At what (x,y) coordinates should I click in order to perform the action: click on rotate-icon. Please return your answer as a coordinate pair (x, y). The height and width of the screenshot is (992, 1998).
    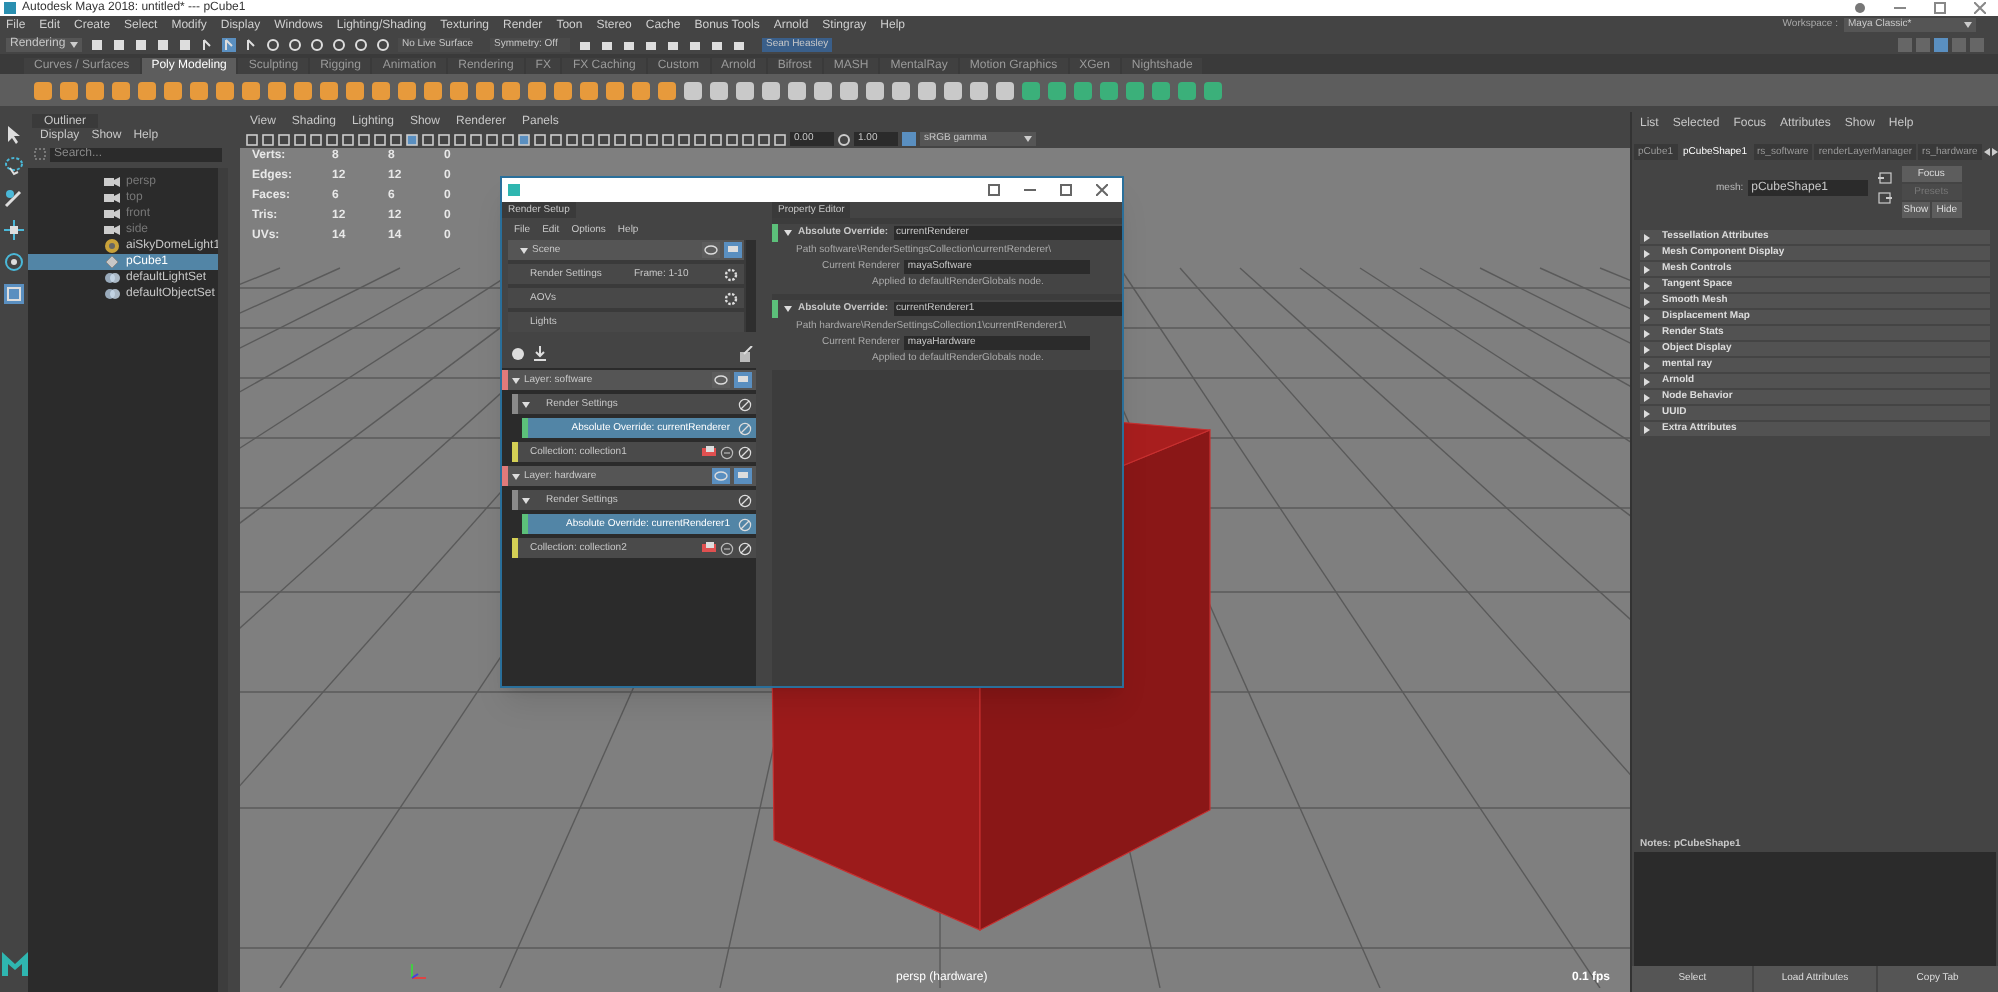
    Looking at the image, I should click on (14, 262).